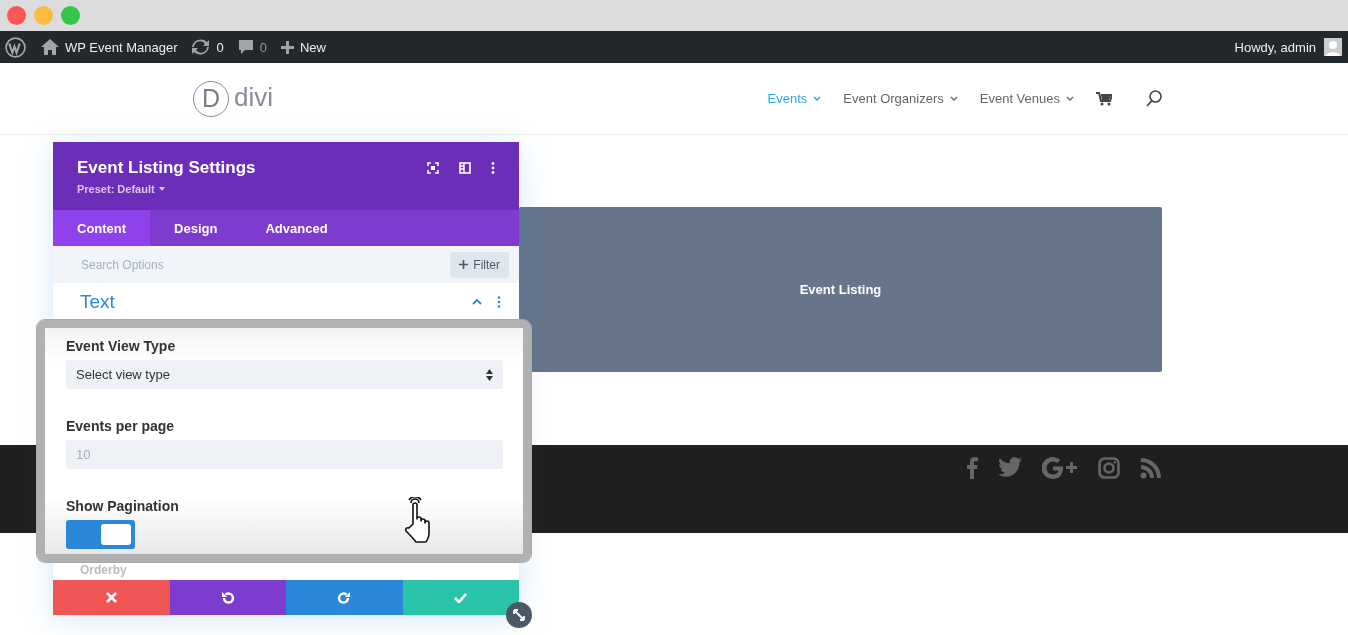 The height and width of the screenshot is (635, 1348). What do you see at coordinates (102, 228) in the screenshot?
I see `panel-tab: Content` at bounding box center [102, 228].